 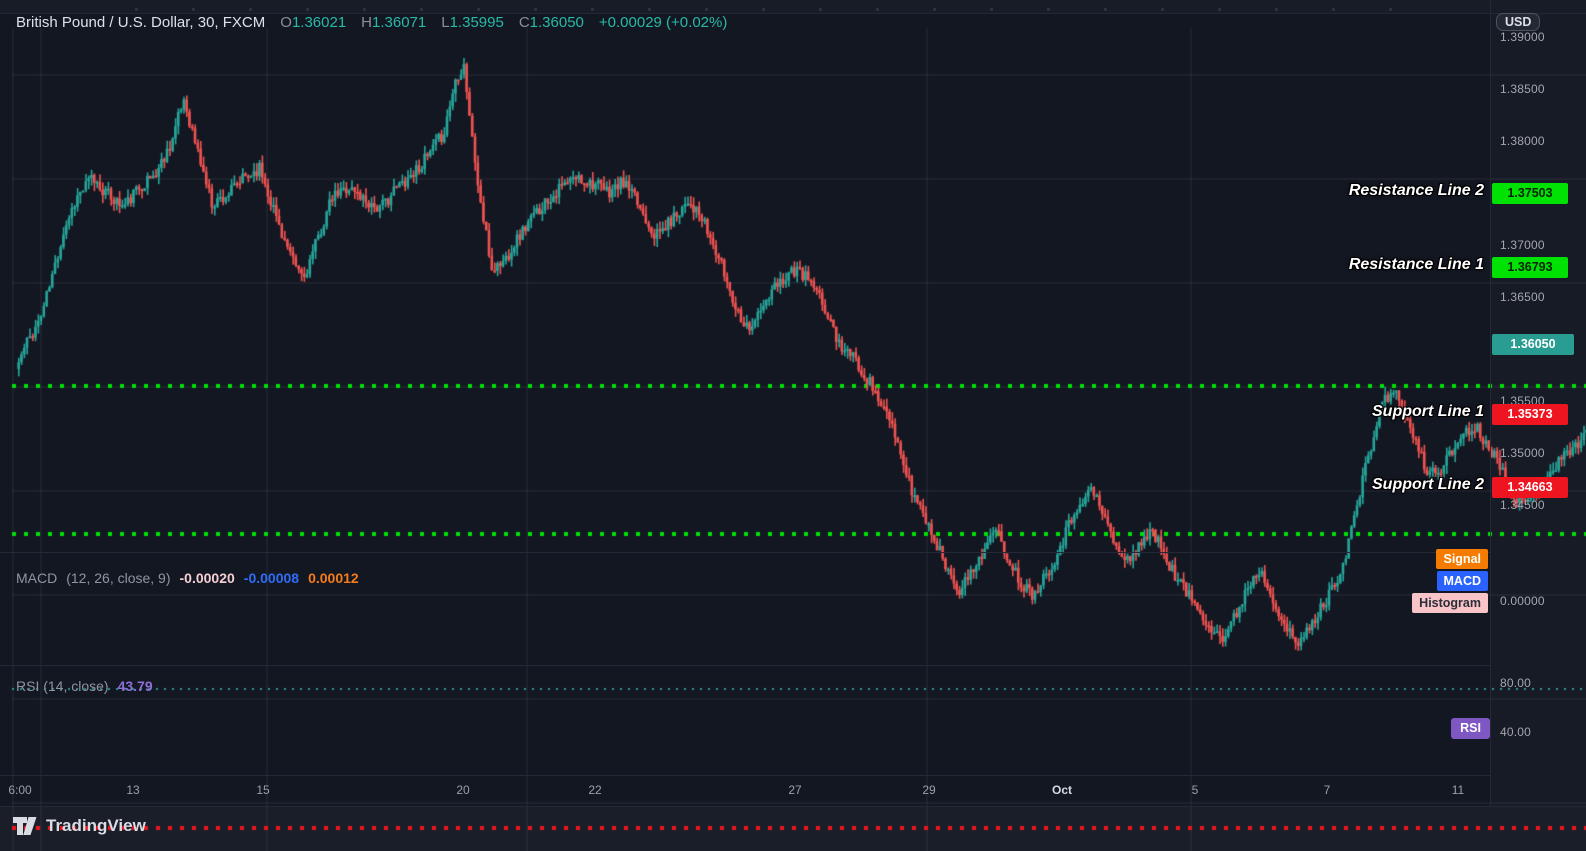 I want to click on time-axis-label: Oct, so click(x=1062, y=790).